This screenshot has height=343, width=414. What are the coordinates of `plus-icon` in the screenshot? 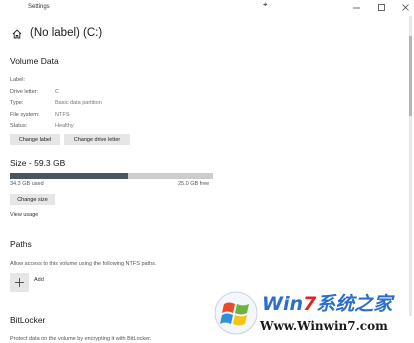 It's located at (19, 282).